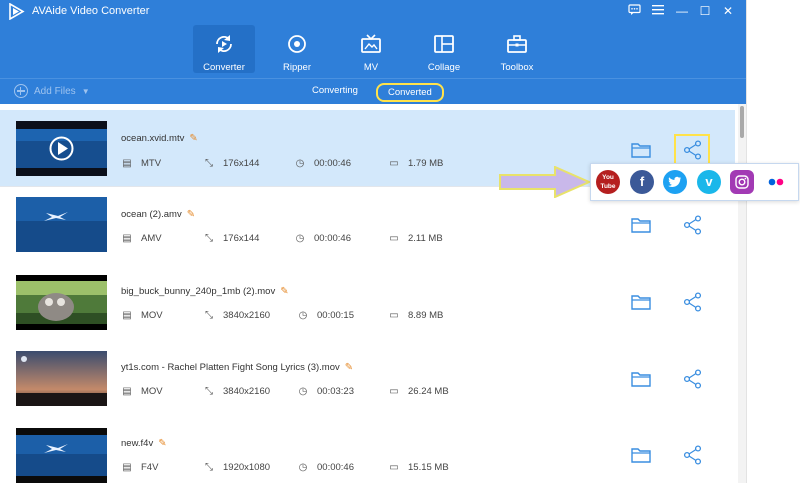 This screenshot has width=800, height=483. Describe the element at coordinates (137, 443) in the screenshot. I see `file-name-text: new.f4v` at that location.